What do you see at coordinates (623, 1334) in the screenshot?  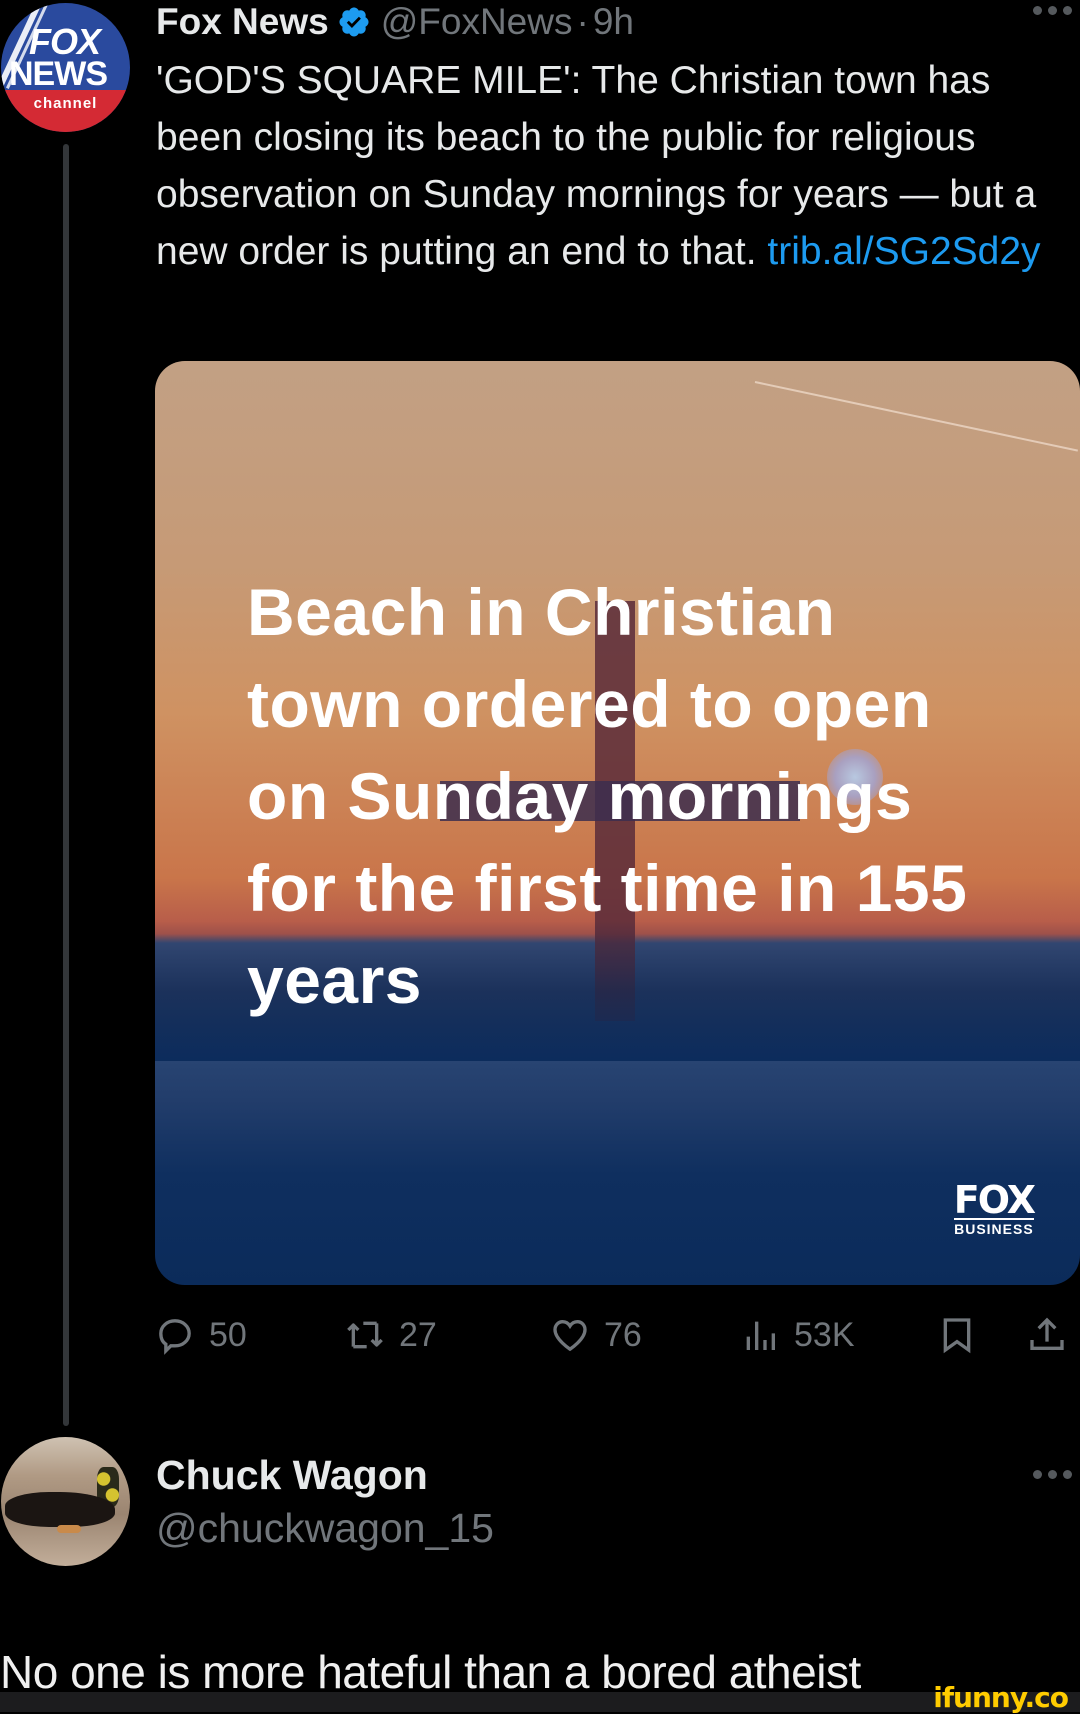 I see `like-count: 76` at bounding box center [623, 1334].